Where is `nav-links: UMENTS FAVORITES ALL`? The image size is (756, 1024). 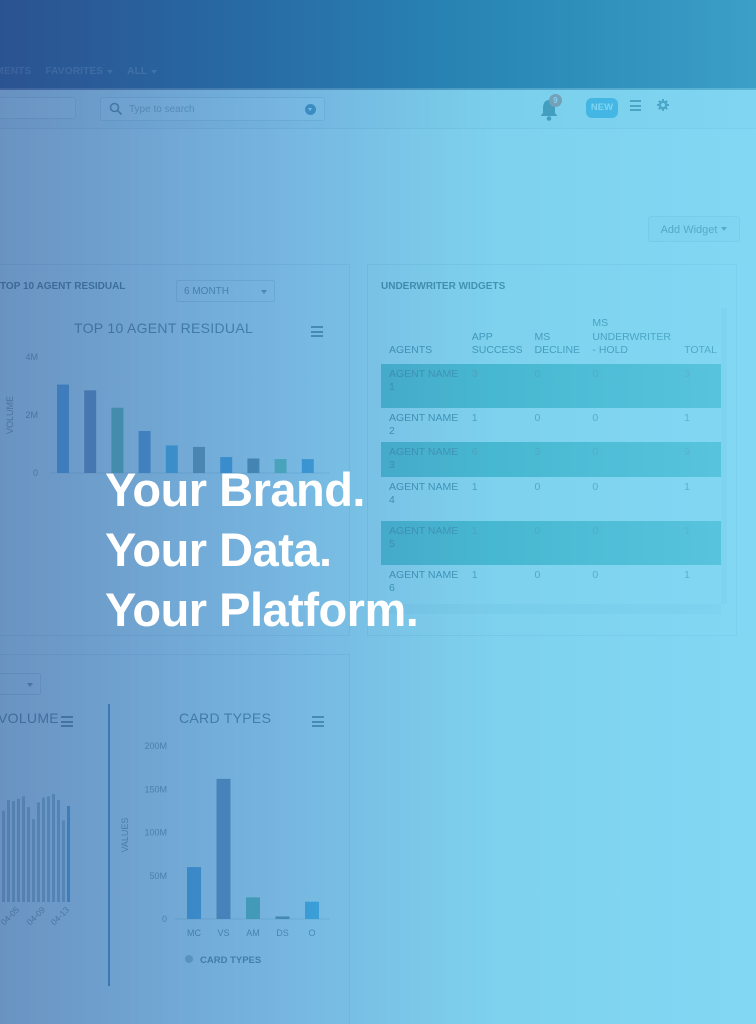
nav-links: UMENTS FAVORITES ALL is located at coordinates (79, 71).